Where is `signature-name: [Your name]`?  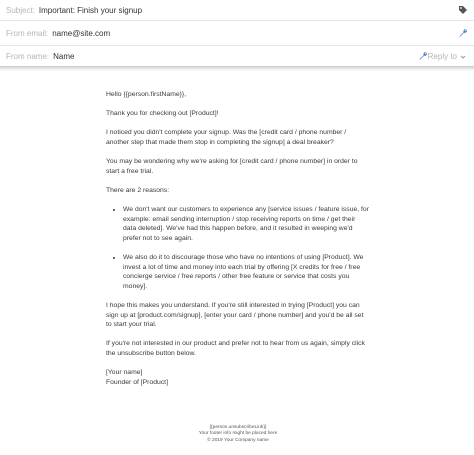
signature-name: [Your name] is located at coordinates (124, 373).